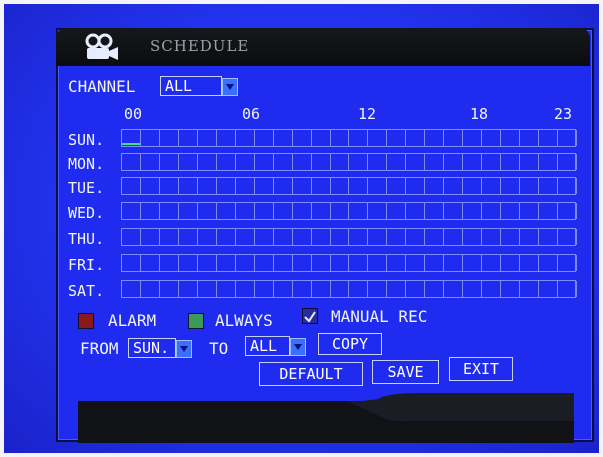 Image resolution: width=603 pixels, height=457 pixels. Describe the element at coordinates (311, 374) in the screenshot. I see `default-button: DEFAULT` at that location.